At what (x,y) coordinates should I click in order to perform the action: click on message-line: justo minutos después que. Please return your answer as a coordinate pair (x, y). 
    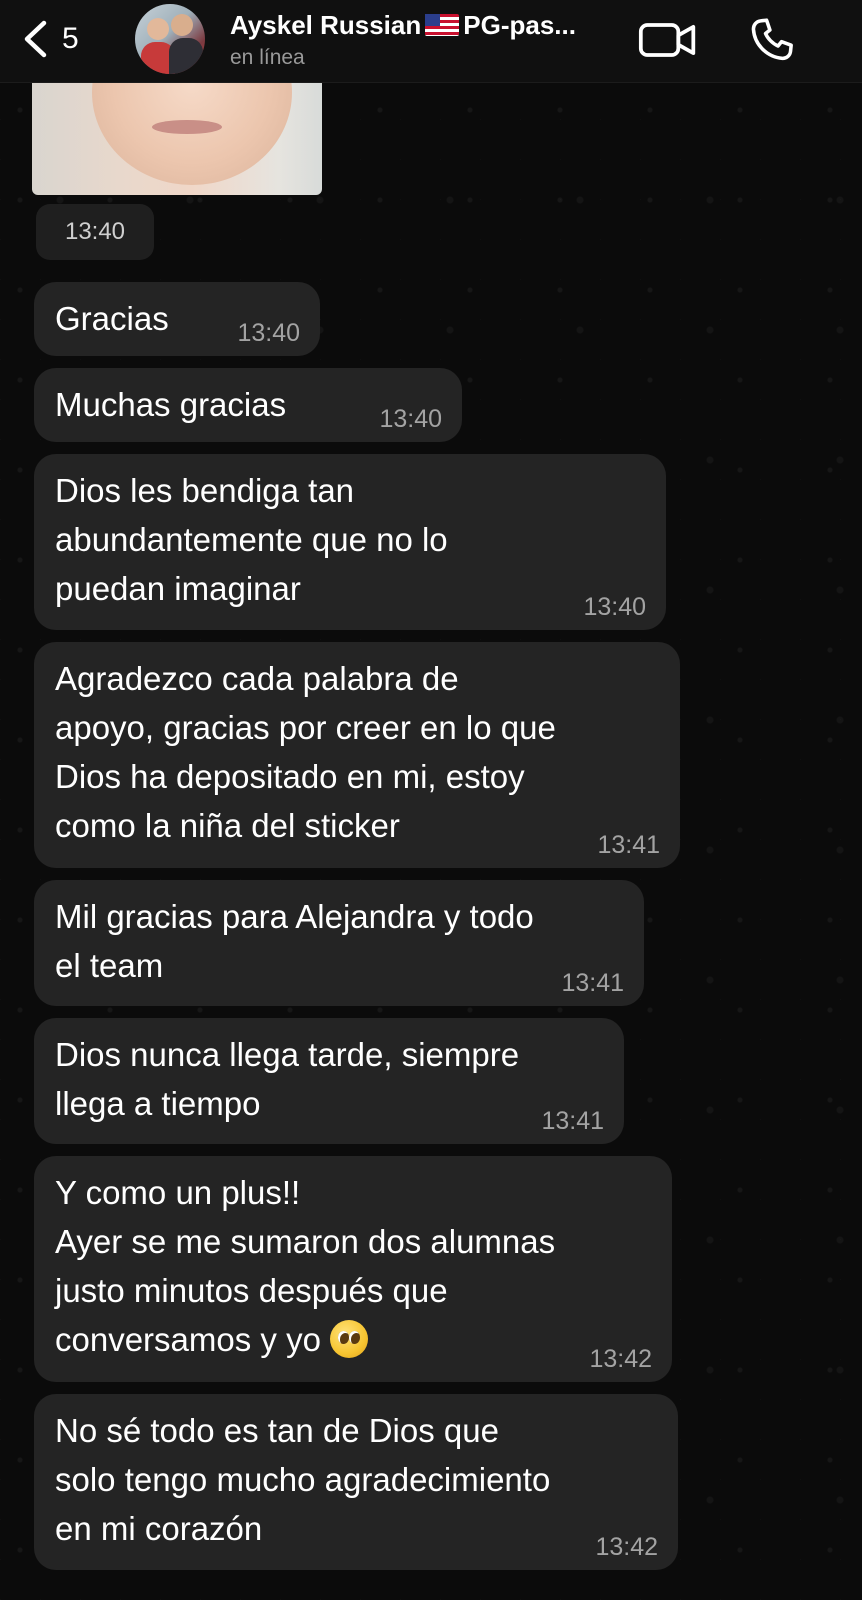
    Looking at the image, I should click on (251, 1290).